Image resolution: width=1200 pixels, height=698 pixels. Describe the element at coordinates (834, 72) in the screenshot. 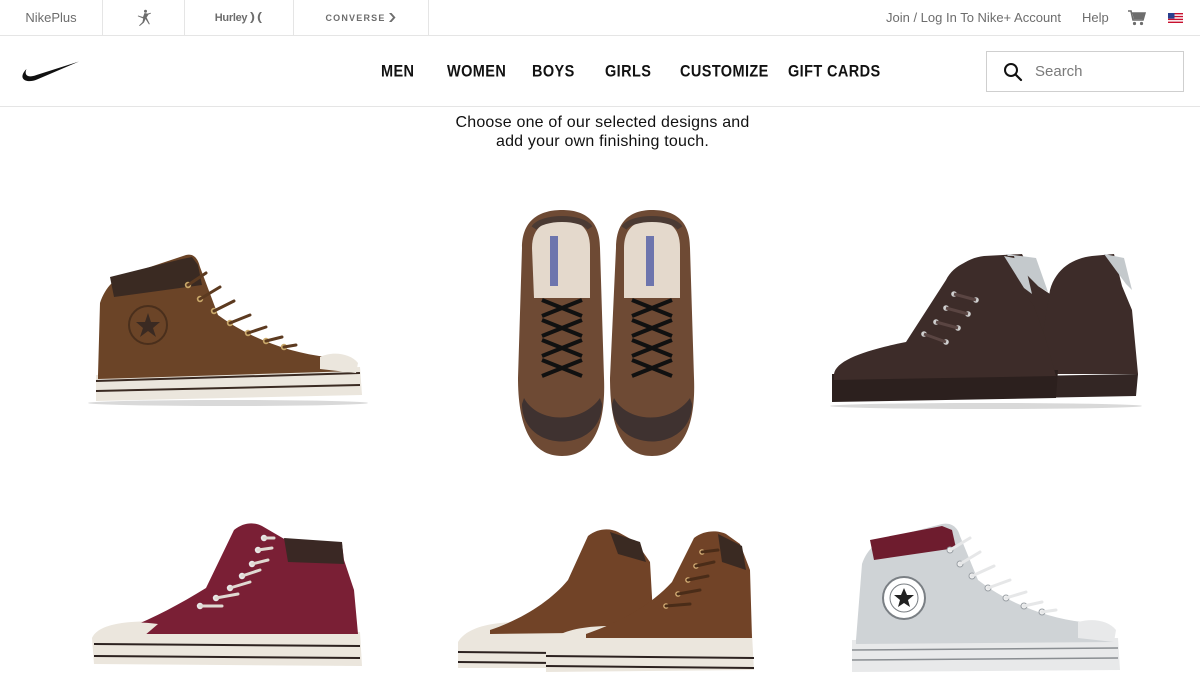

I see `nav-gift-cards: GIFT CARDS` at that location.